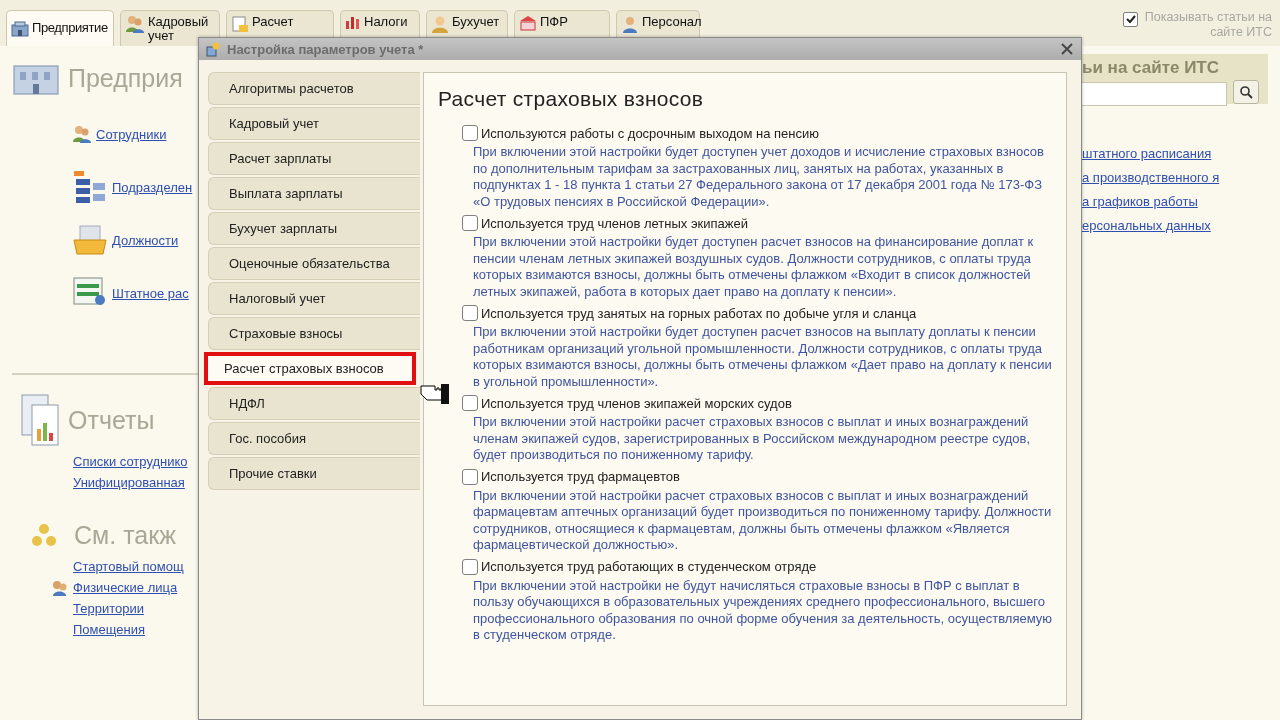 The image size is (1280, 720). I want to click on nav-link: Унифицированная, so click(129, 482).